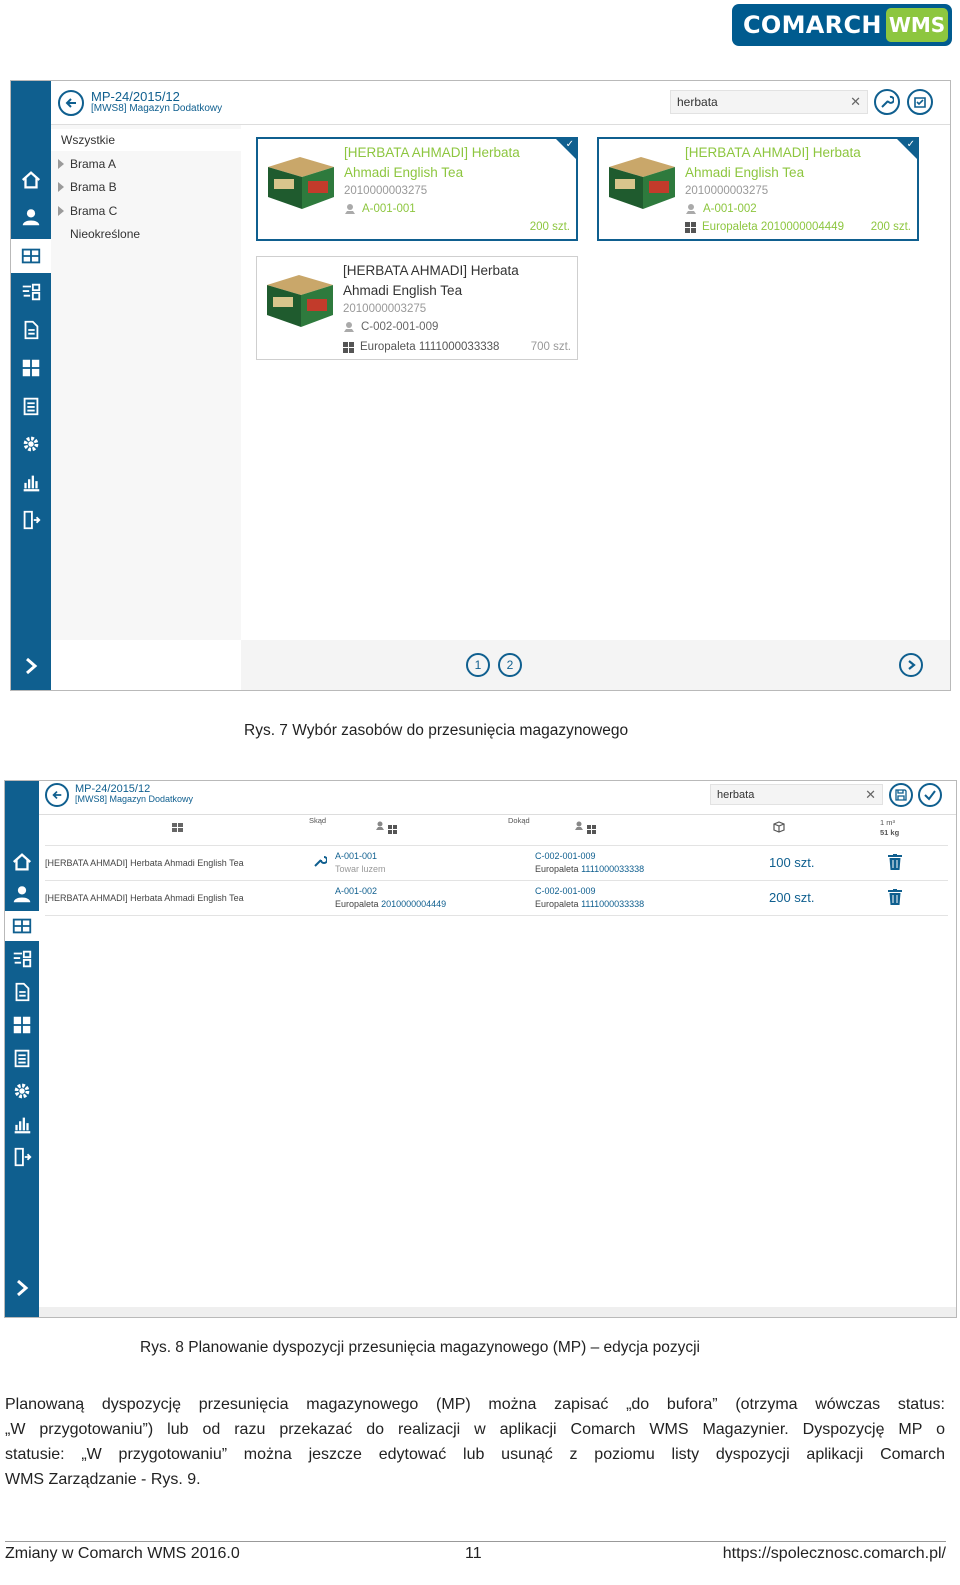 The width and height of the screenshot is (960, 1585). What do you see at coordinates (887, 102) in the screenshot?
I see `wrench-button` at bounding box center [887, 102].